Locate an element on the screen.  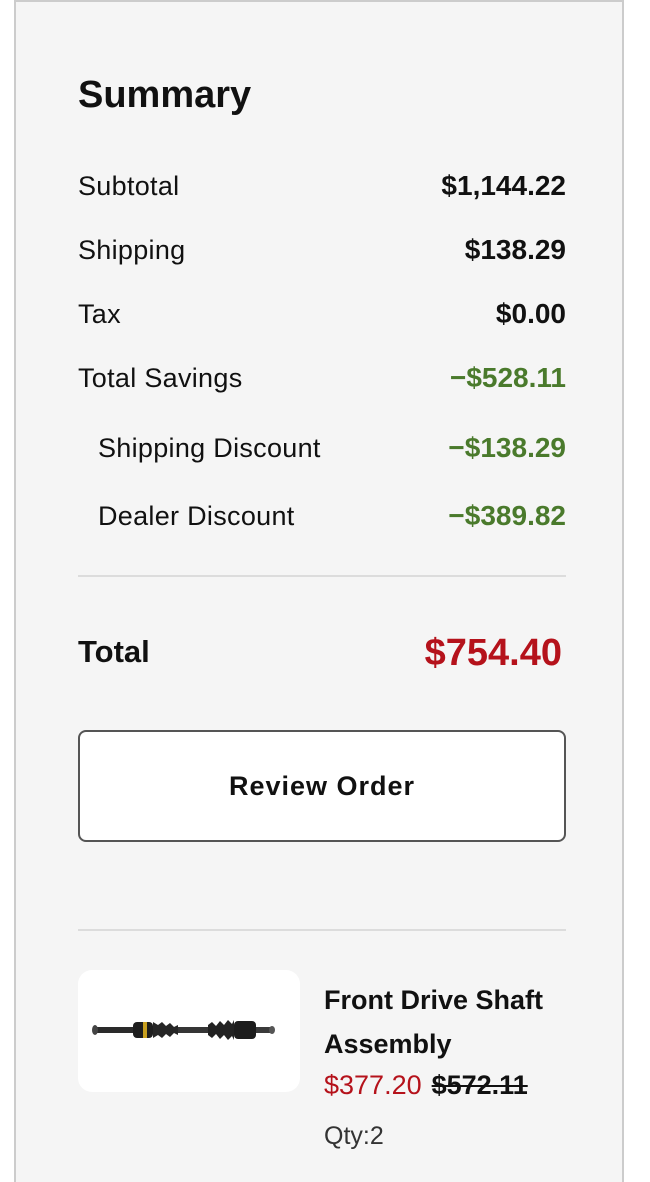
total-value: $754.40 is located at coordinates (493, 653).